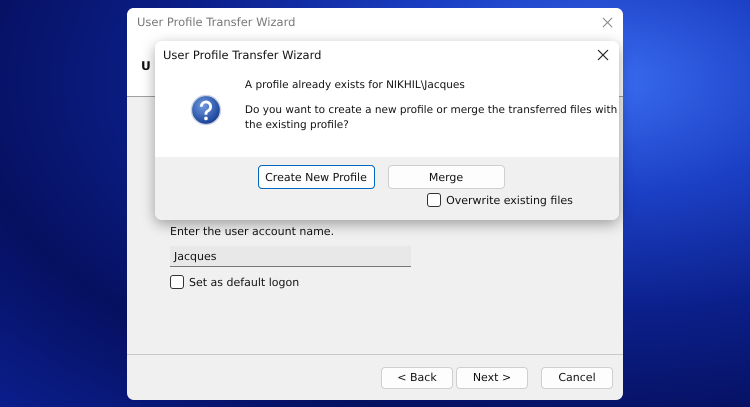  I want to click on window-title: User Profile Transfer Wizard, so click(216, 22).